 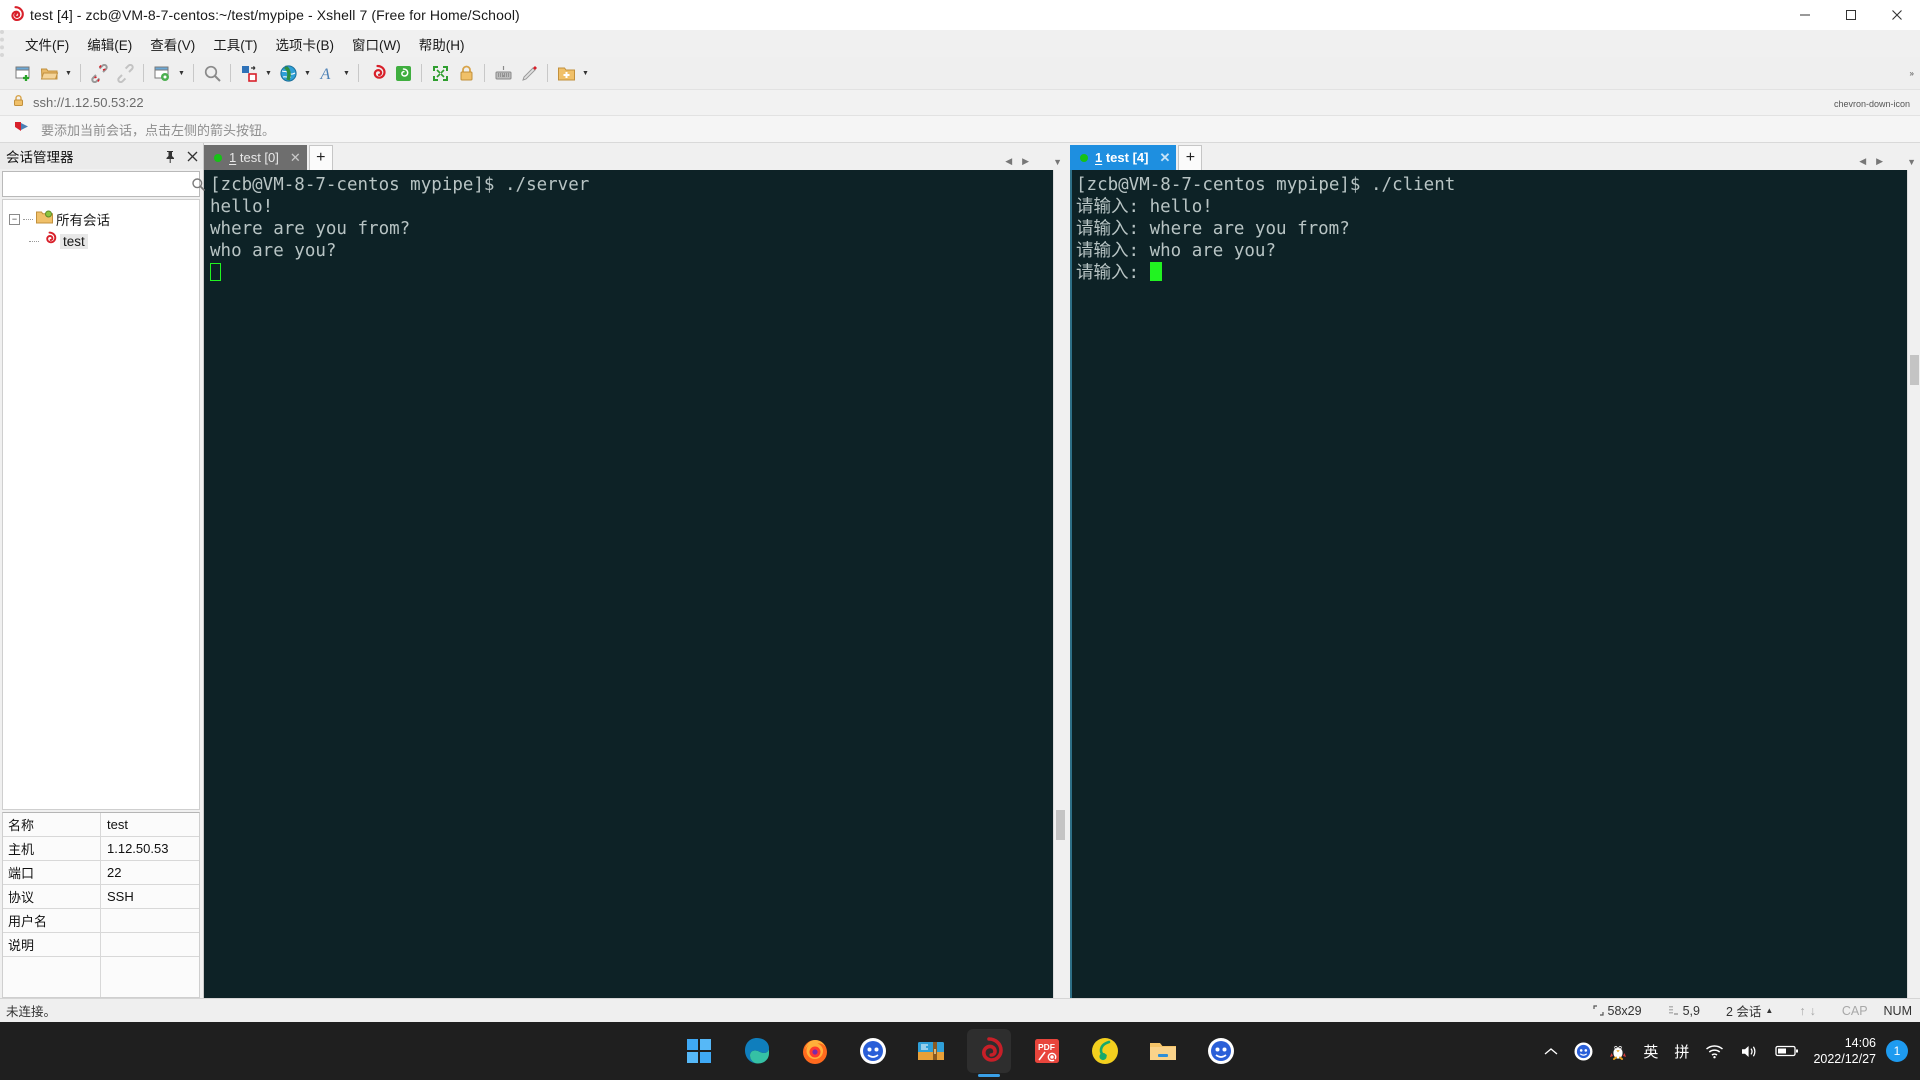 I want to click on menu-view: 查看(V), so click(x=172, y=44).